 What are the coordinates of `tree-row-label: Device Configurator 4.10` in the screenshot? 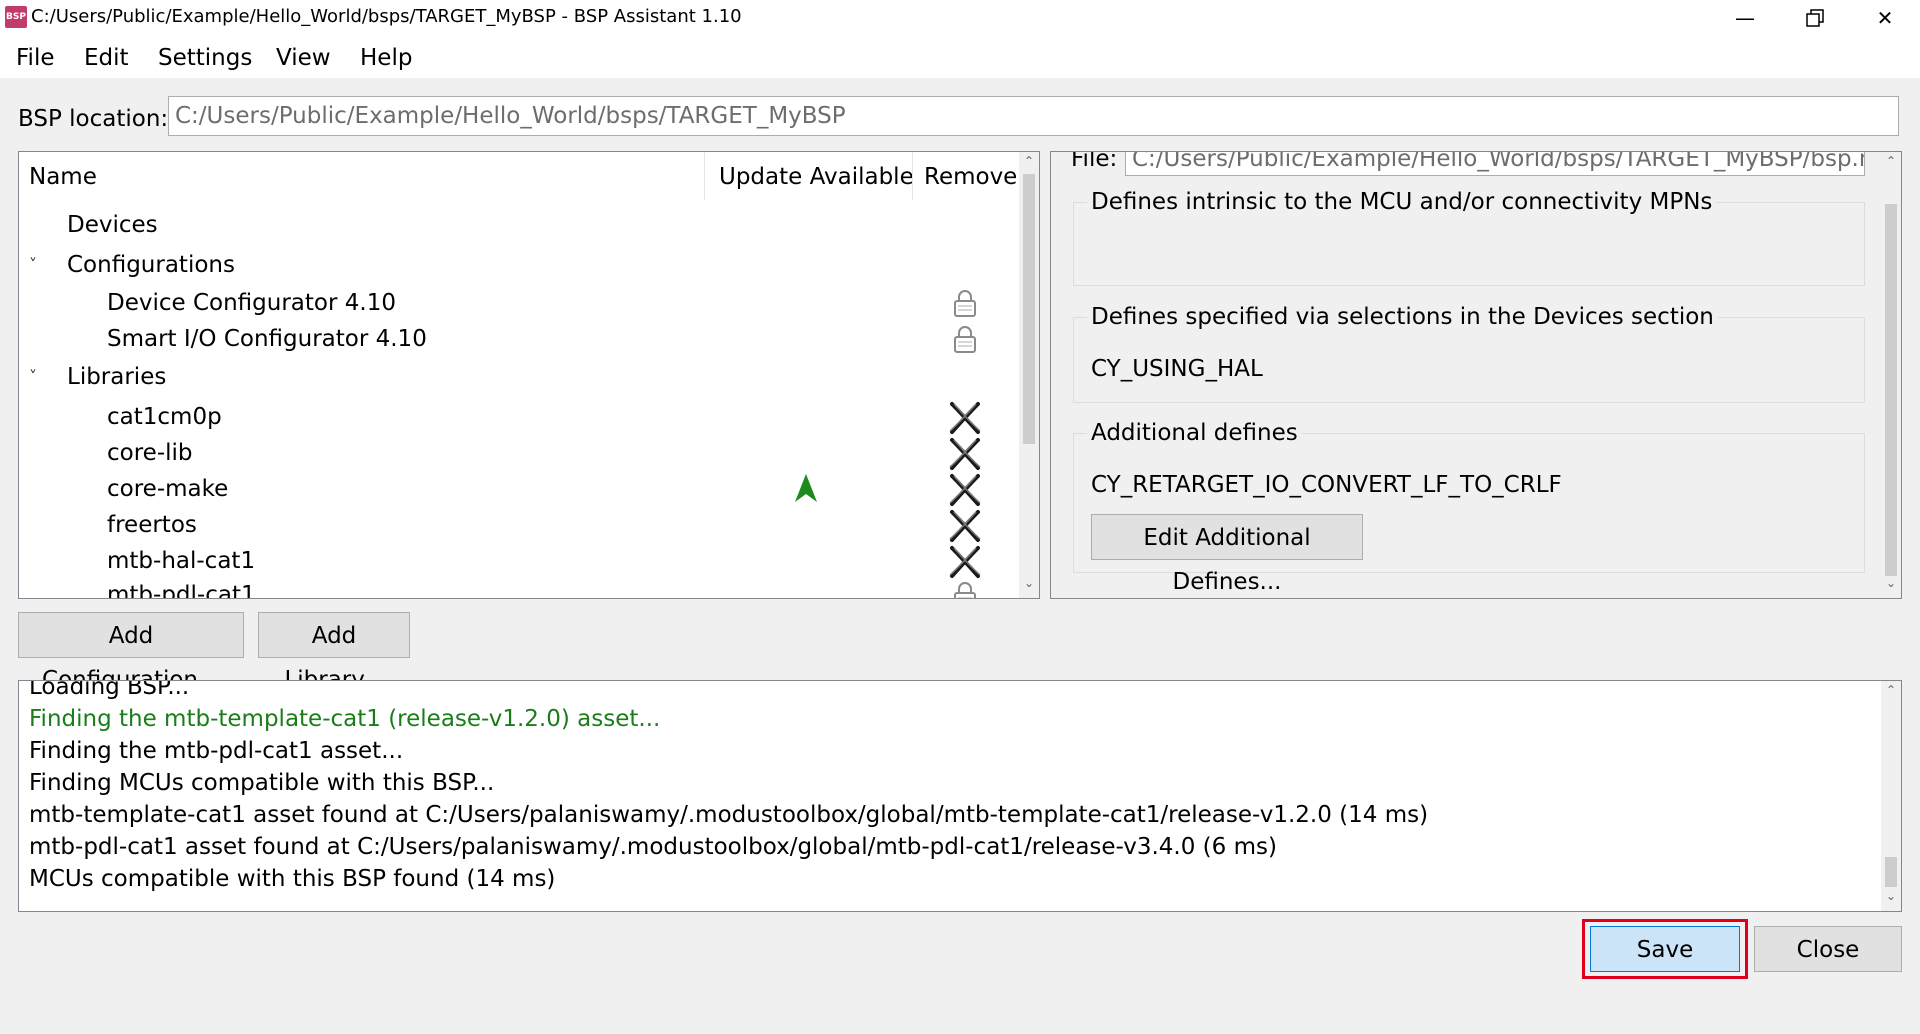 It's located at (251, 303).